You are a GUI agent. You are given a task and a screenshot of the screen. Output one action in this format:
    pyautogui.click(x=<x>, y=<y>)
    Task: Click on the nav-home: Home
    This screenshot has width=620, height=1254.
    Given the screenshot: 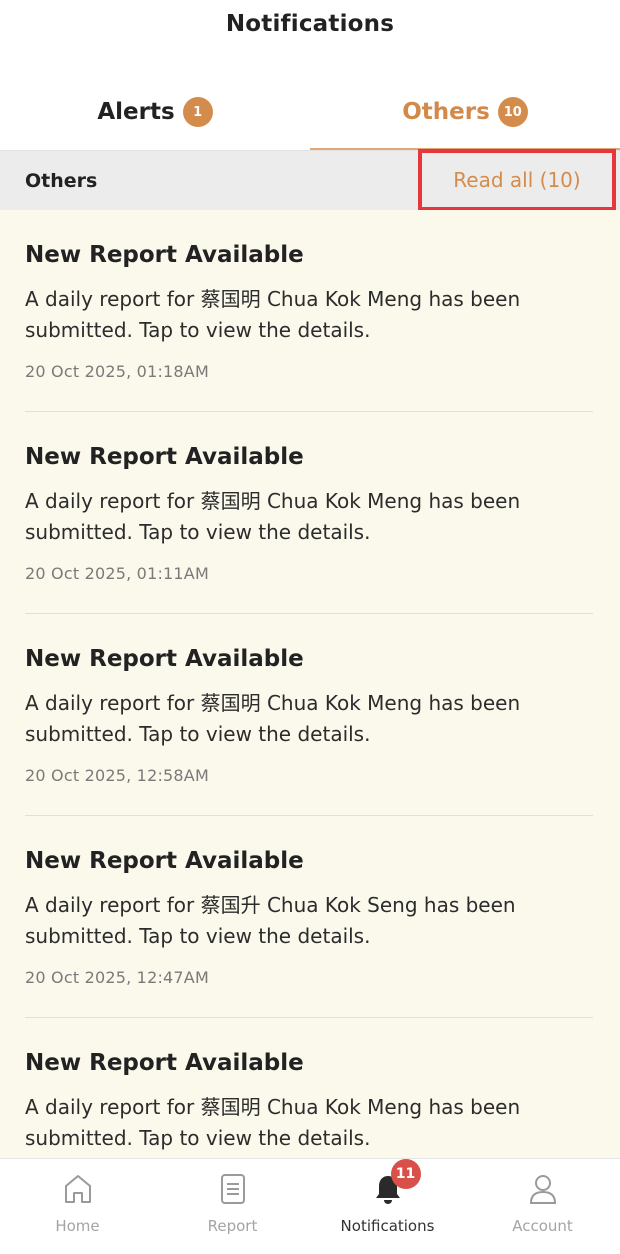 What is the action you would take?
    pyautogui.click(x=77, y=1206)
    